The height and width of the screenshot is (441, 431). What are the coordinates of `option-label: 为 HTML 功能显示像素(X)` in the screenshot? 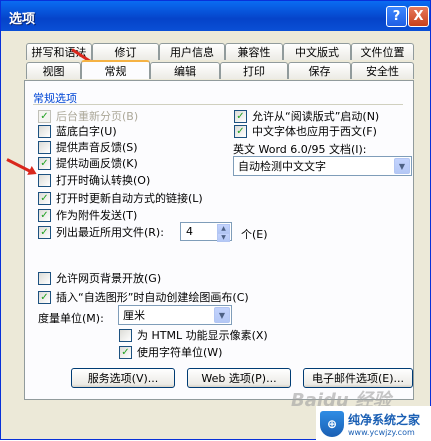 It's located at (202, 335).